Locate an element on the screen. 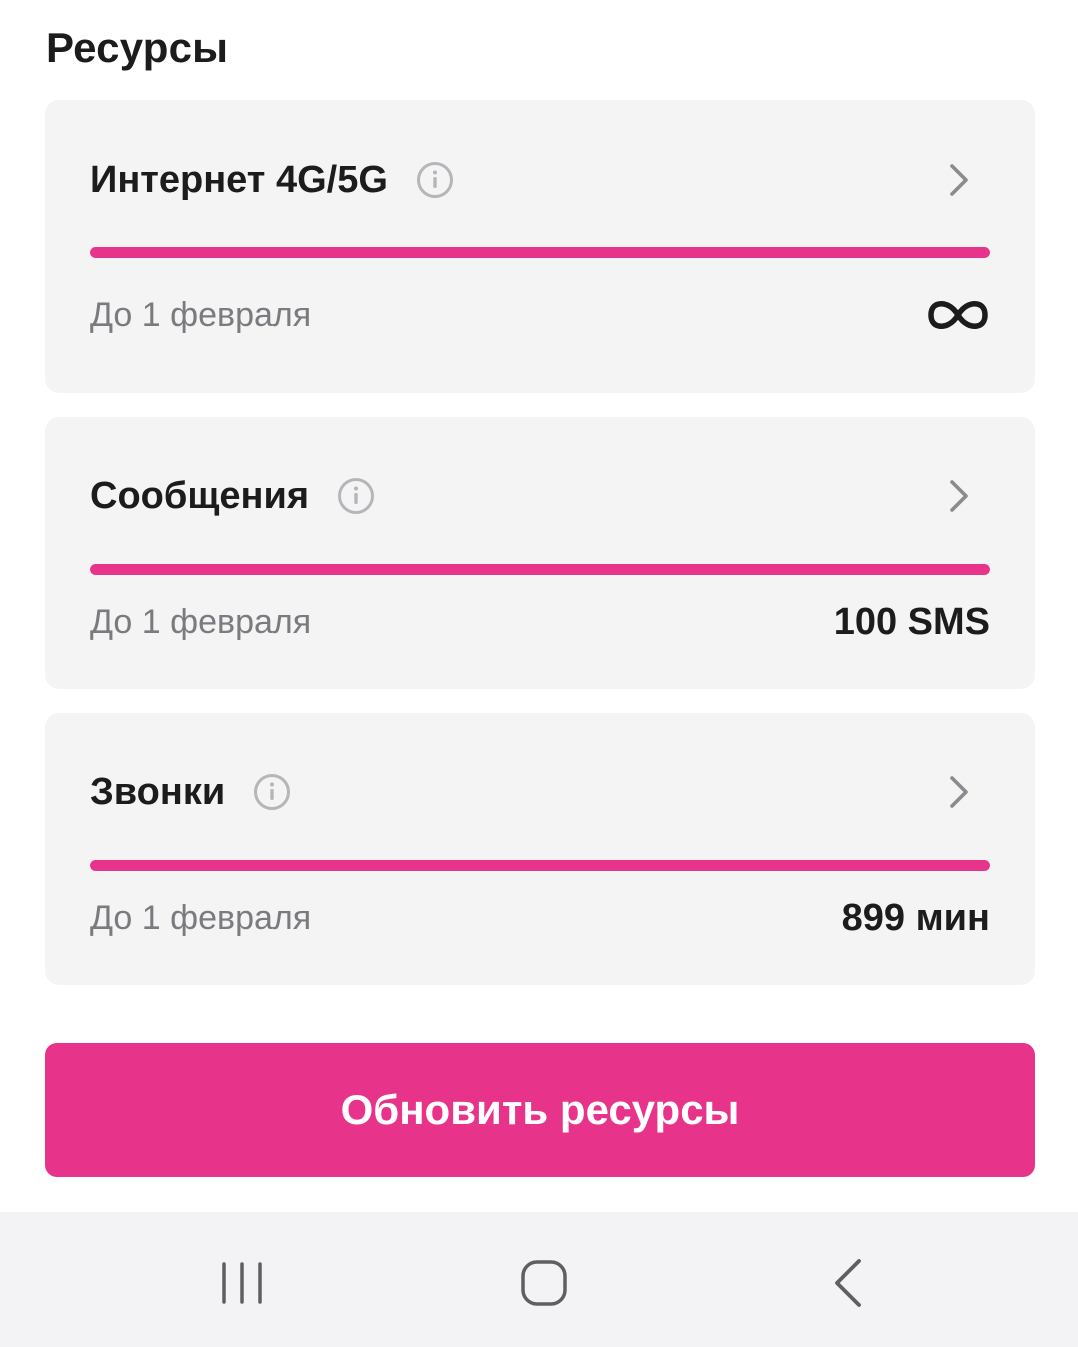 The height and width of the screenshot is (1347, 1078). back-button is located at coordinates (848, 1285).